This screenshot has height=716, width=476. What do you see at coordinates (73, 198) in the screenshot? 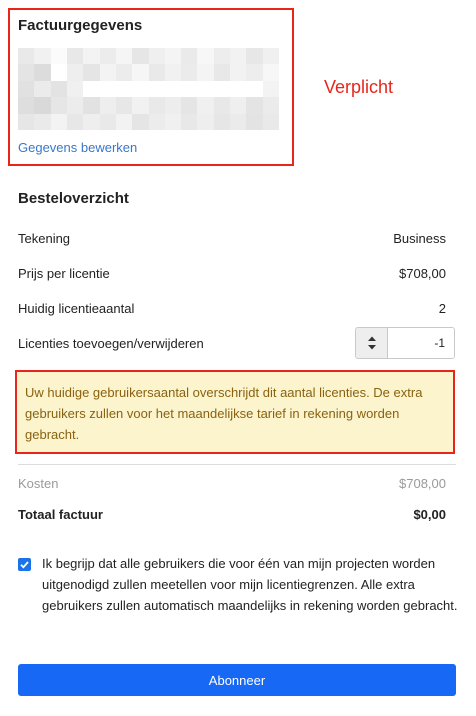
I see `order-overview-title: Besteloverzicht` at bounding box center [73, 198].